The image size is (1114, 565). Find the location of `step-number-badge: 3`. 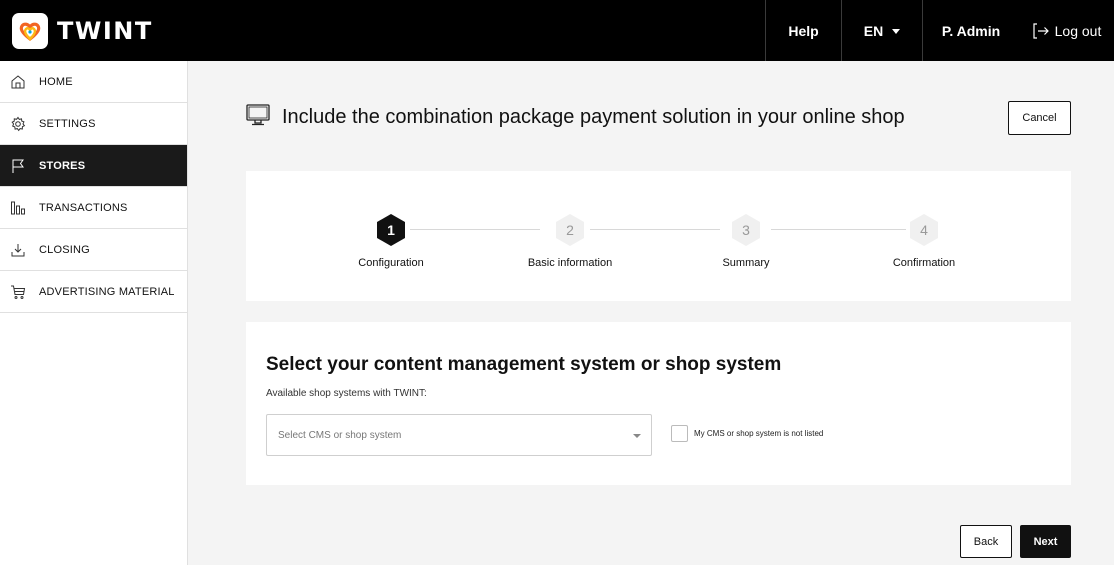

step-number-badge: 3 is located at coordinates (746, 230).